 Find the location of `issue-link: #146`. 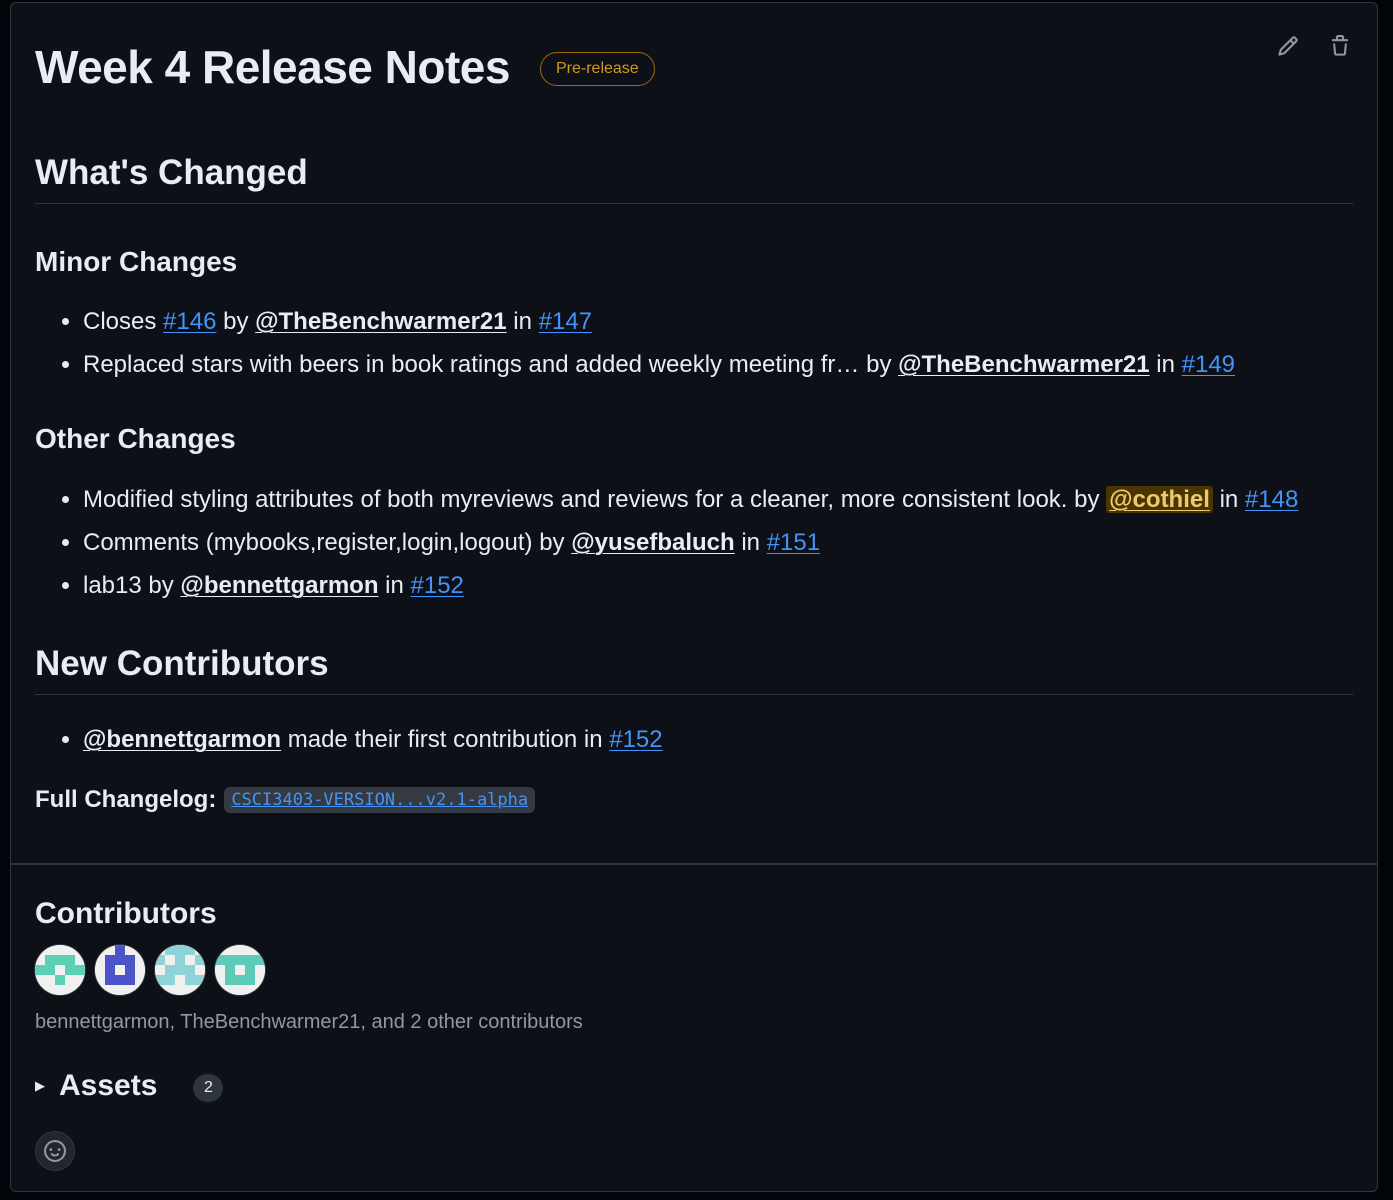

issue-link: #146 is located at coordinates (189, 321).